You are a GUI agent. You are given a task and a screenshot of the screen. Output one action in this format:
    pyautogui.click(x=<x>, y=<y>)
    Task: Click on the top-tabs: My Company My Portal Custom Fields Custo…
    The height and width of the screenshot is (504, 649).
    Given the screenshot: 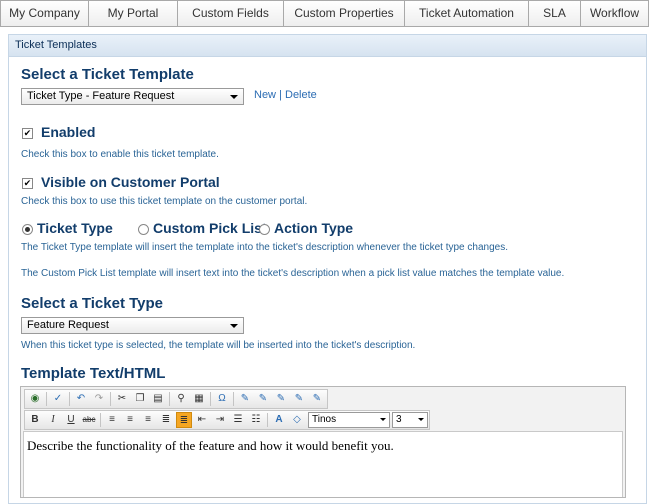 What is the action you would take?
    pyautogui.click(x=324, y=13)
    